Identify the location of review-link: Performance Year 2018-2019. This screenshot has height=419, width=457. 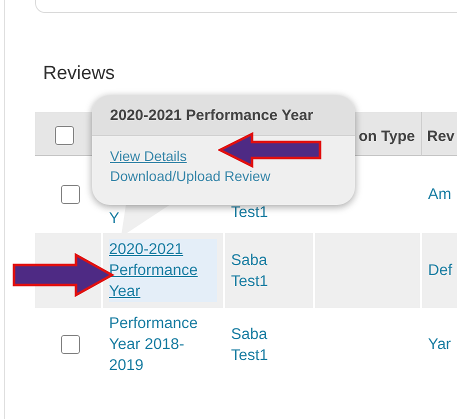
(163, 344).